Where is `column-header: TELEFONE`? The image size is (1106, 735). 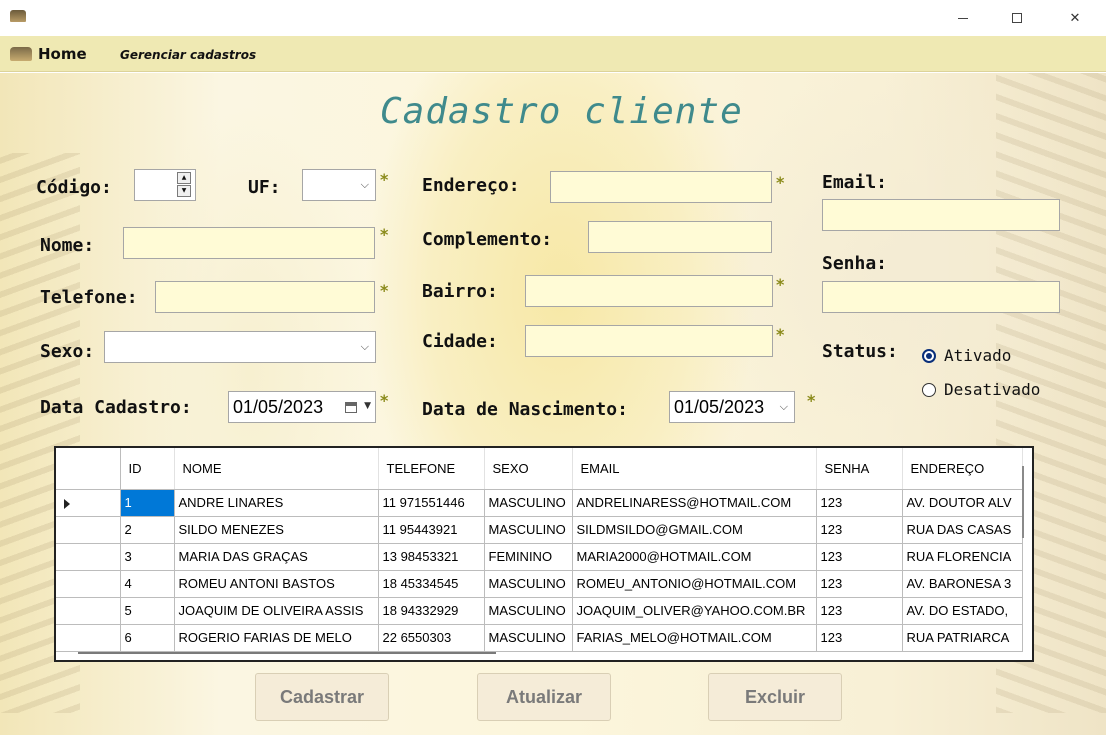 column-header: TELEFONE is located at coordinates (431, 469).